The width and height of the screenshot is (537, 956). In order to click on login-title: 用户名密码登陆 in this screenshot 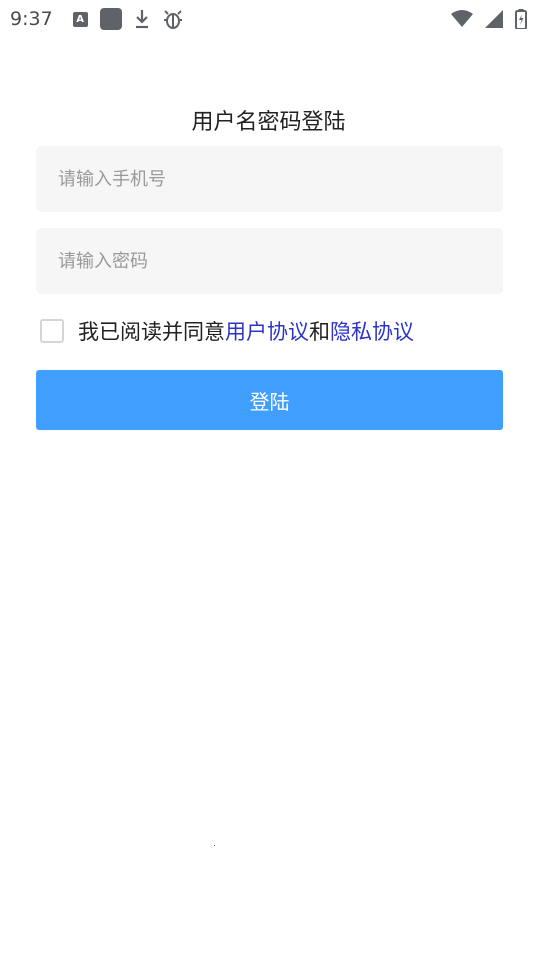, I will do `click(268, 122)`.